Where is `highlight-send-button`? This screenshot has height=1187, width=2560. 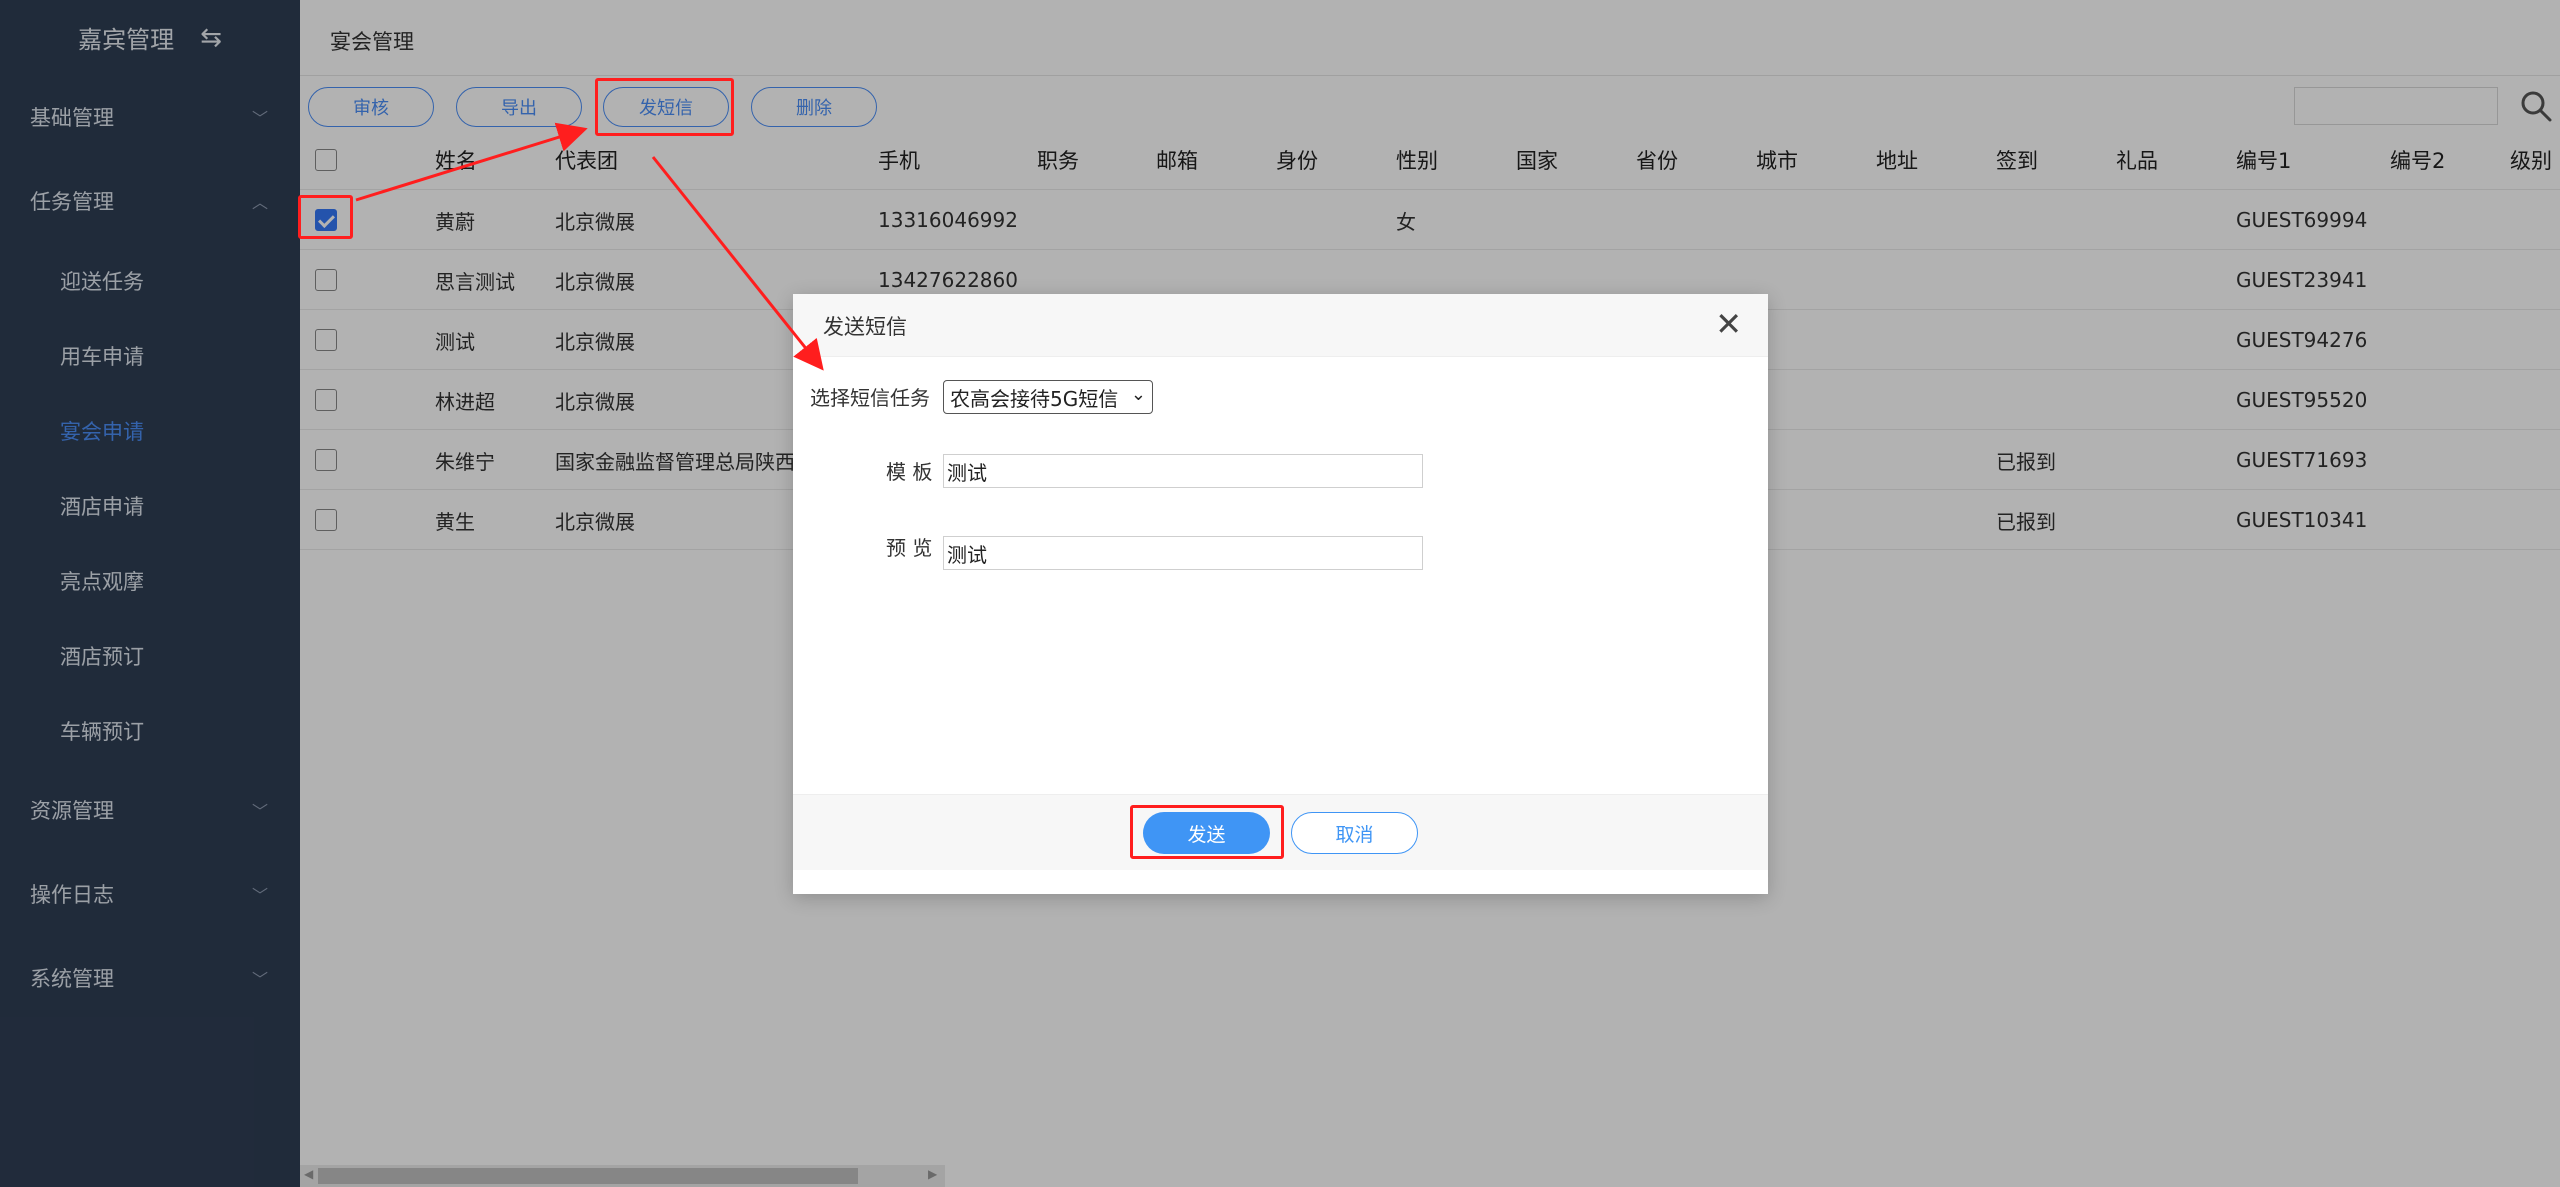
highlight-send-button is located at coordinates (1207, 832).